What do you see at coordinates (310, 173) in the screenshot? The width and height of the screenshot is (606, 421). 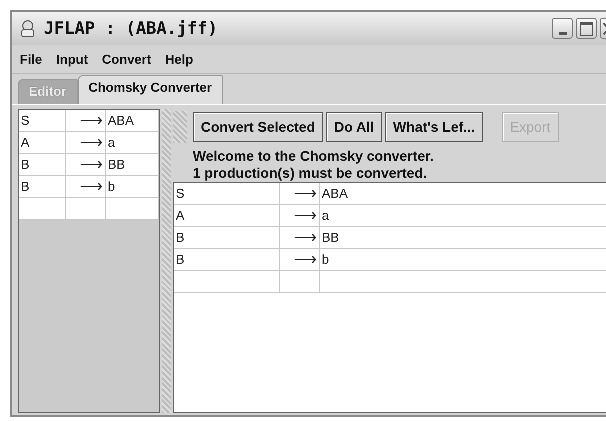 I see `status-message: 1 production(s) must be converted.` at bounding box center [310, 173].